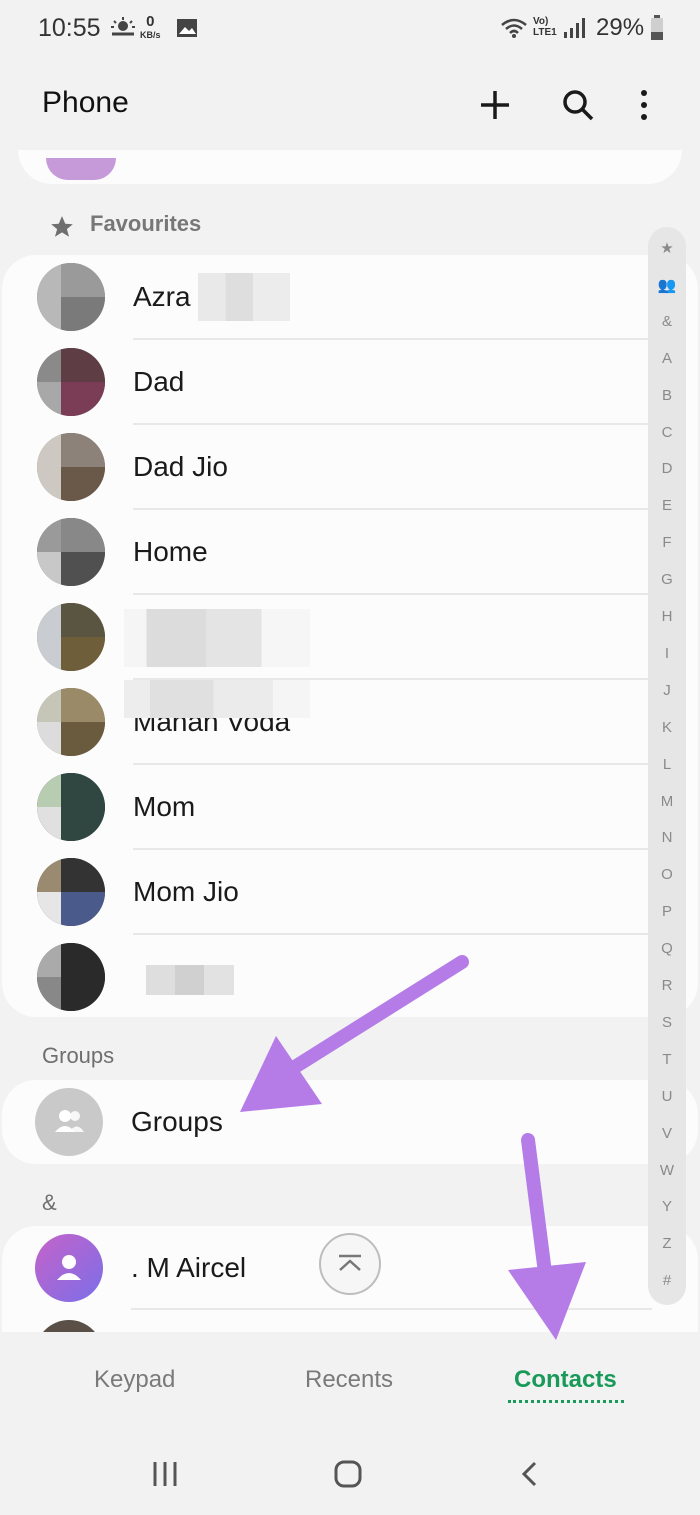  Describe the element at coordinates (350, 1122) in the screenshot. I see `groups-card: Groups` at that location.